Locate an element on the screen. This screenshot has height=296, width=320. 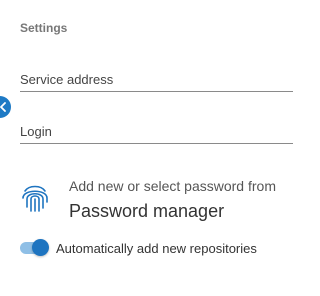
service-address-input is located at coordinates (156, 79).